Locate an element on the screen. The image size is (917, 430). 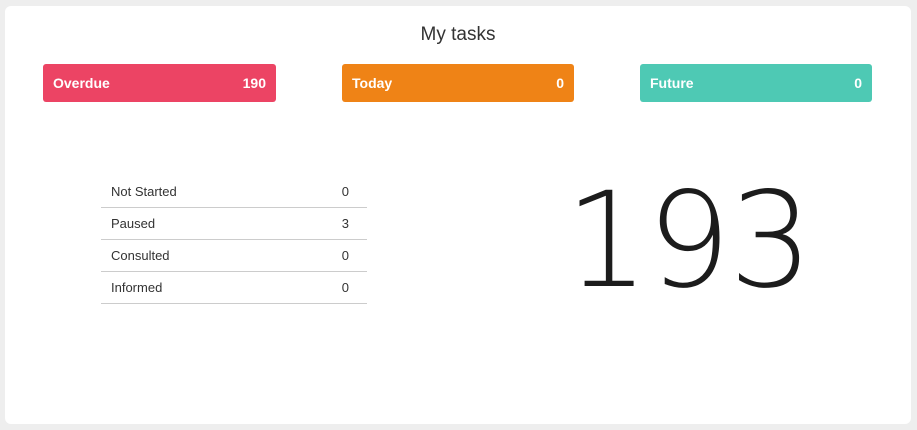
widget-title: My tasks is located at coordinates (458, 34).